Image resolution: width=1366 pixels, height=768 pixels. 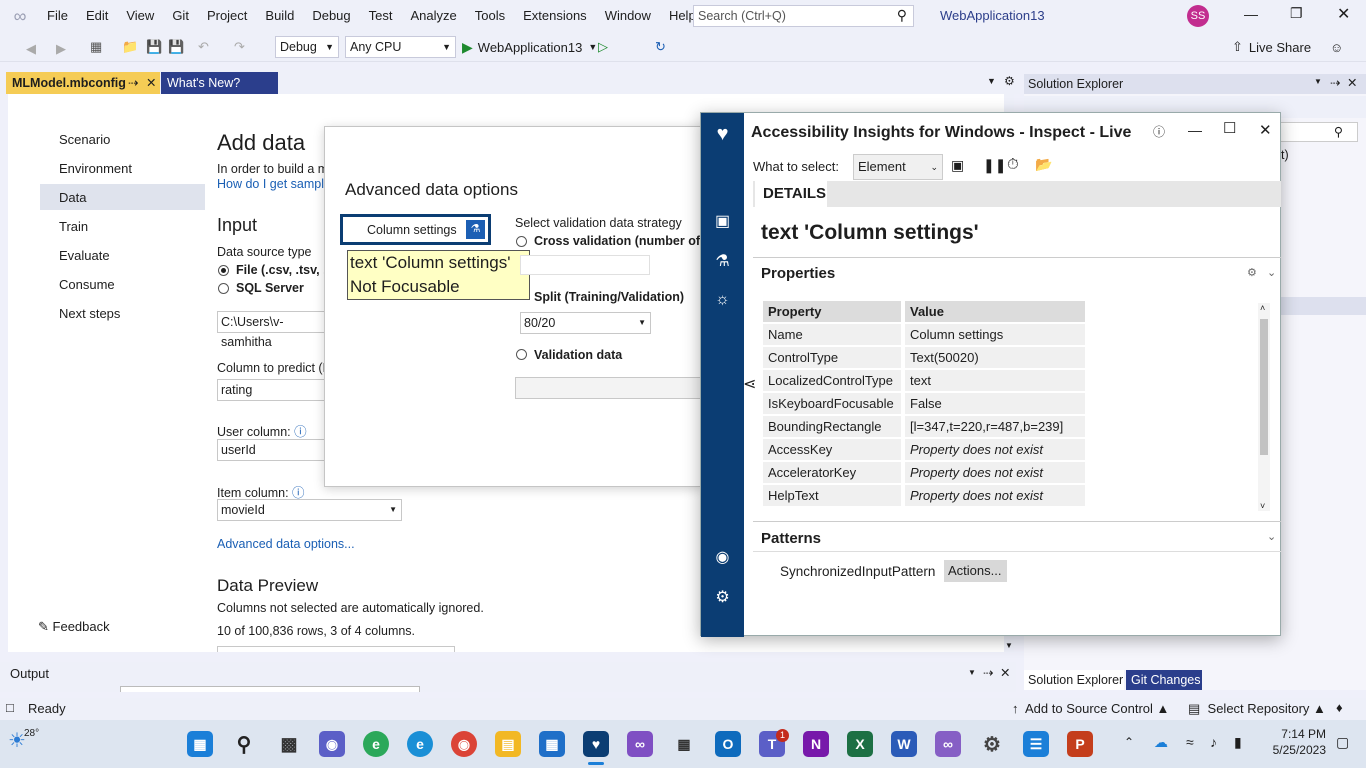 What do you see at coordinates (521, 241) in the screenshot?
I see `cross-validation-radio` at bounding box center [521, 241].